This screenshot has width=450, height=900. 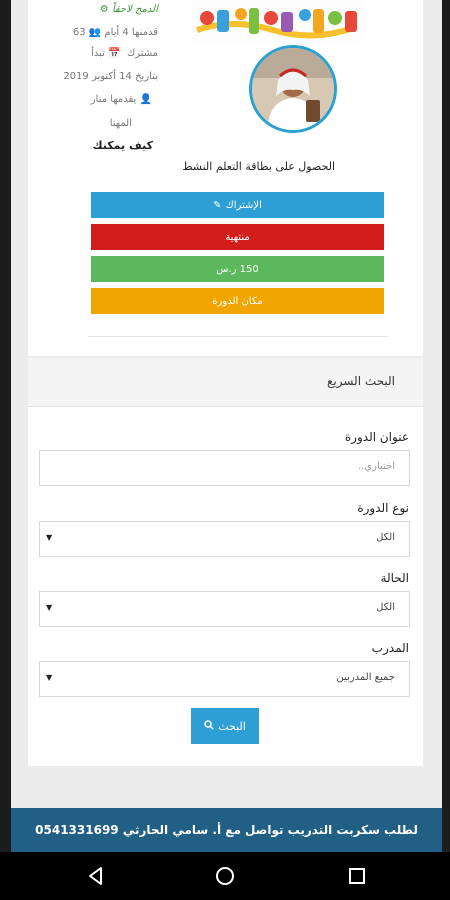 What do you see at coordinates (278, 21) in the screenshot?
I see `course-banner-image` at bounding box center [278, 21].